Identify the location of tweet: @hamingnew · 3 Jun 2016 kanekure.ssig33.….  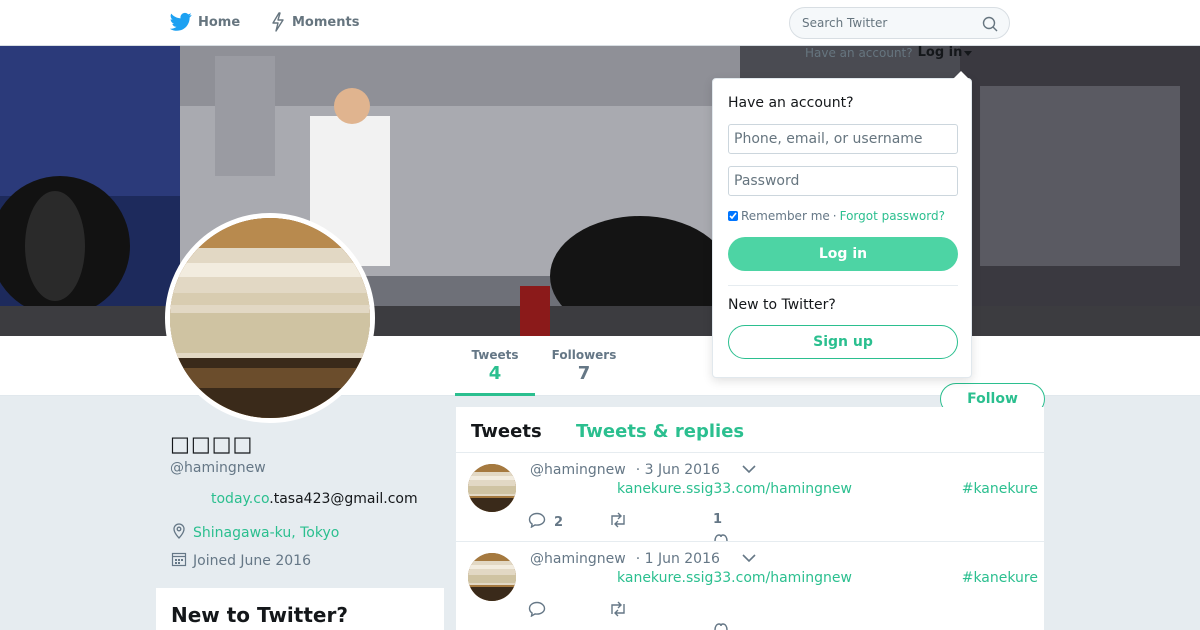
(750, 497).